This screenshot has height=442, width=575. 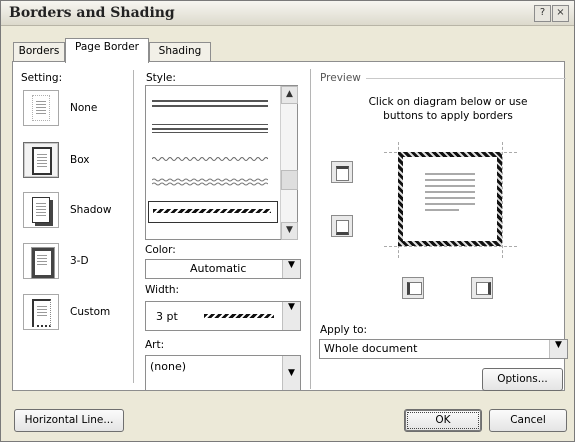 I want to click on tab-shading: Shading, so click(x=180, y=51).